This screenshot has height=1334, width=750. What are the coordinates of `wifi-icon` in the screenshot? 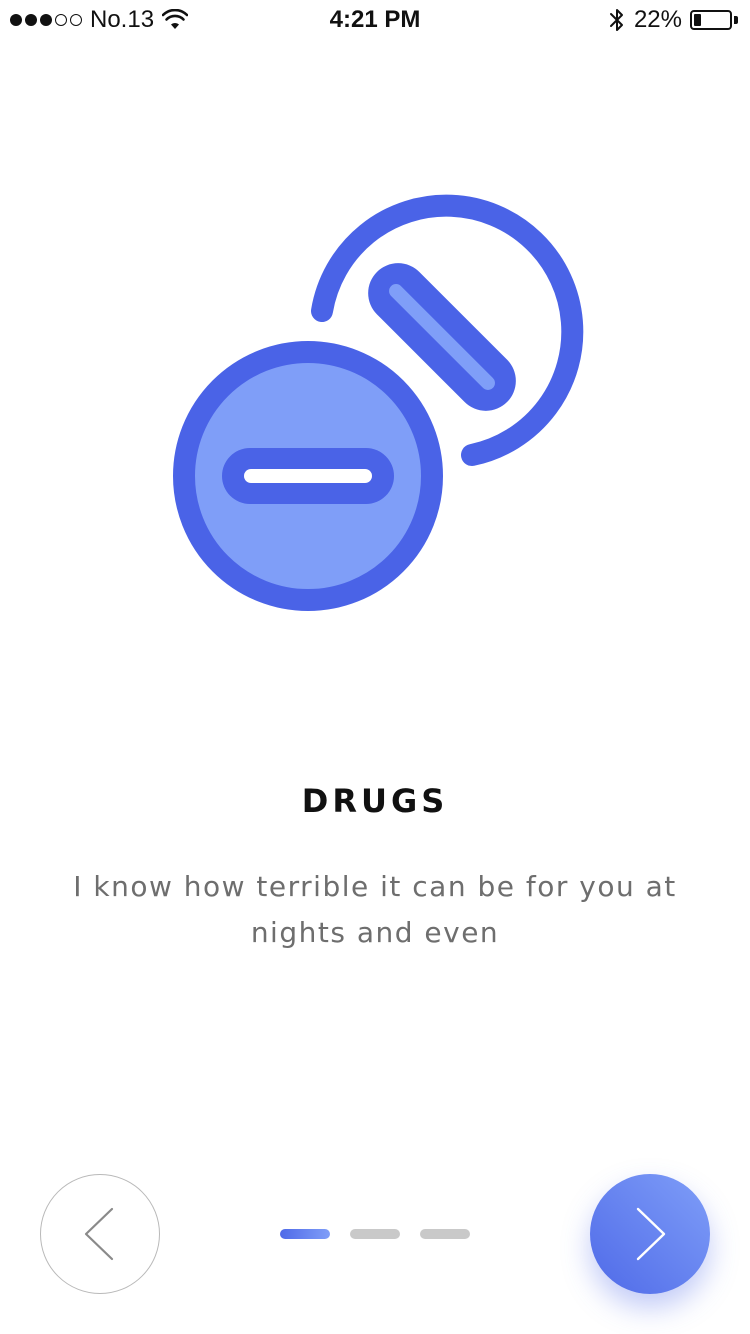 It's located at (175, 19).